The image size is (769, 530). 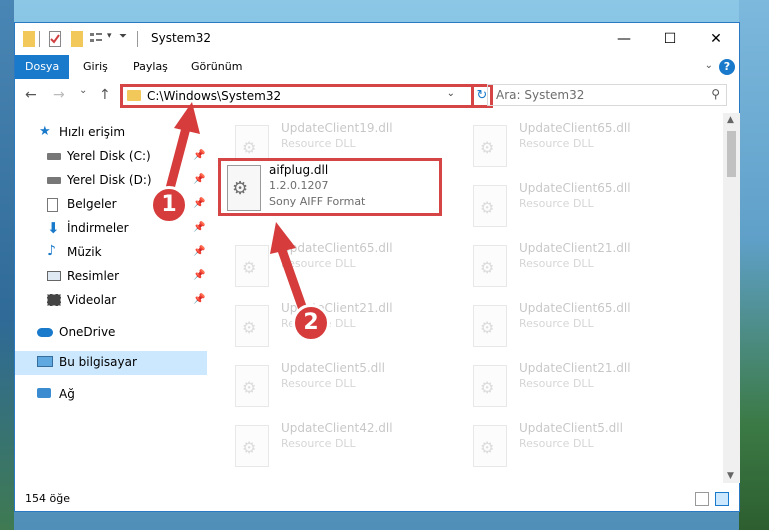 What do you see at coordinates (237, 212) in the screenshot?
I see `annotation-arrows` at bounding box center [237, 212].